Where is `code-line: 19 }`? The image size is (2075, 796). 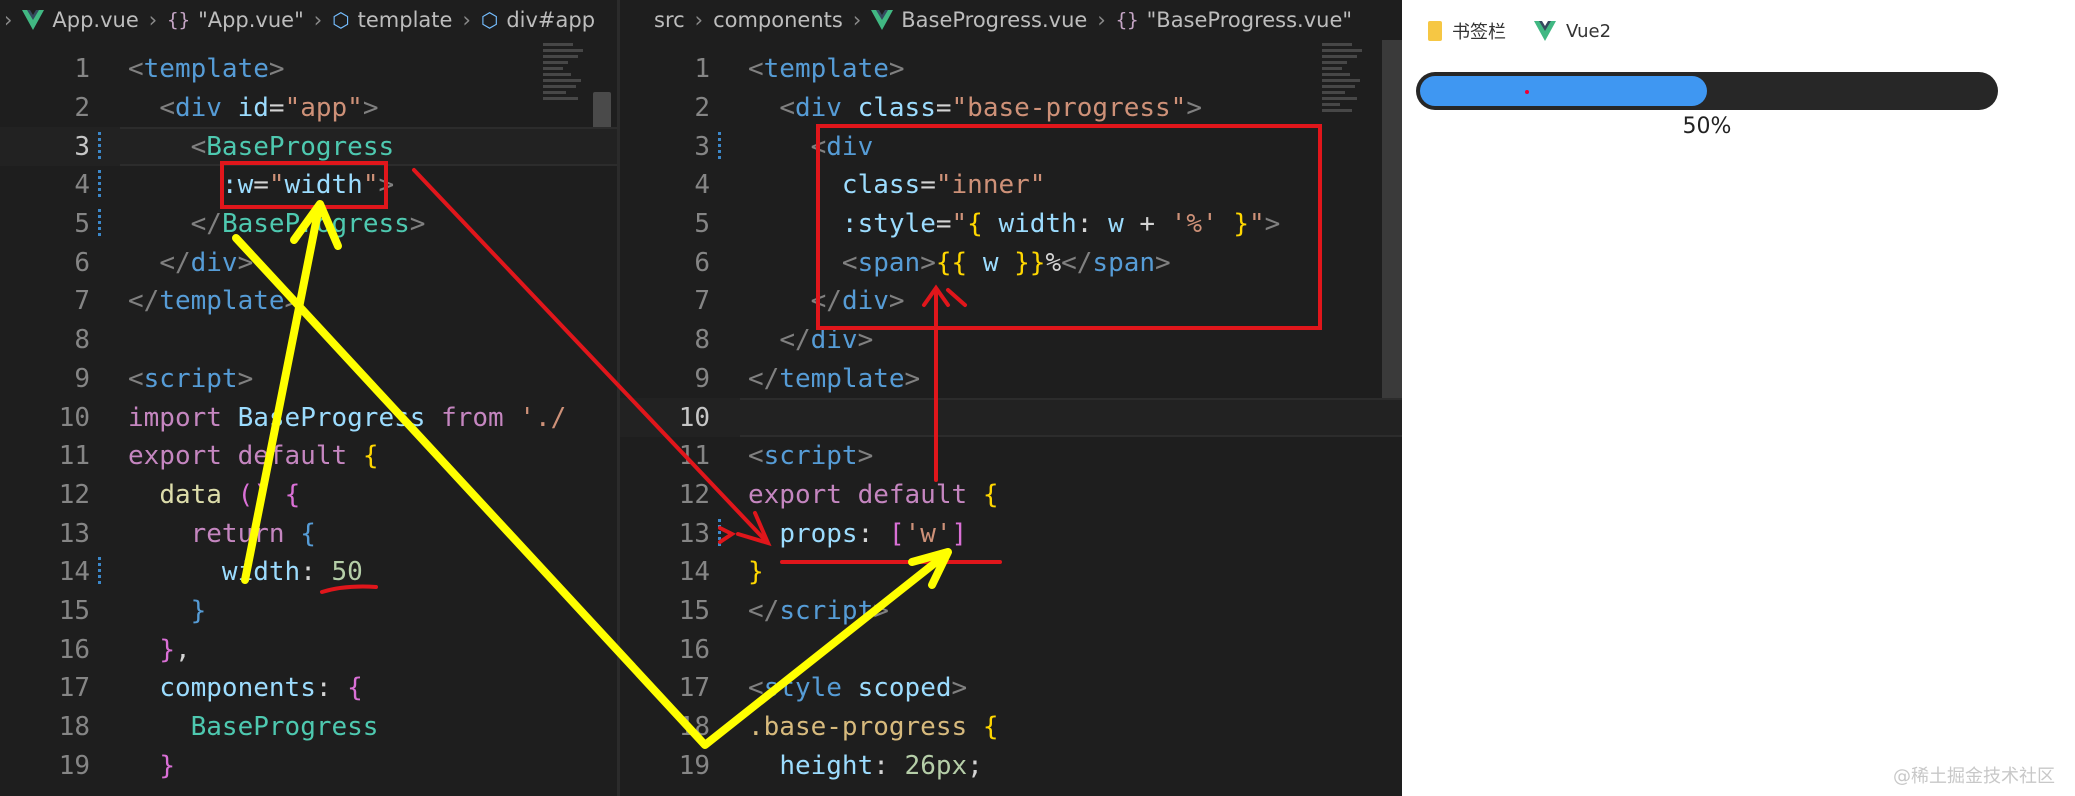 code-line: 19 } is located at coordinates (308, 765).